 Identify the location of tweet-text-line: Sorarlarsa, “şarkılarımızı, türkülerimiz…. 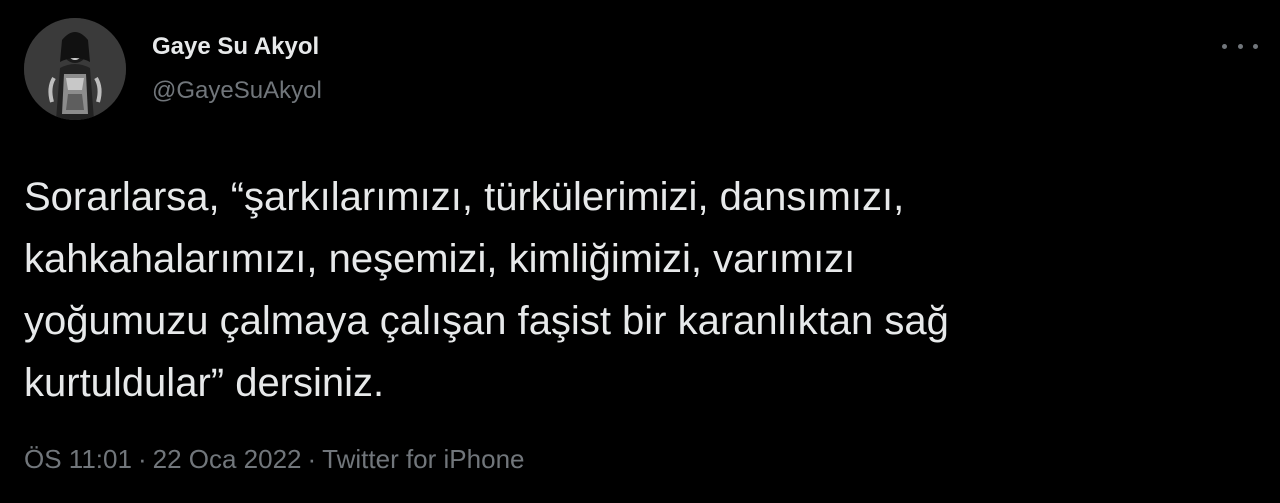
(464, 197).